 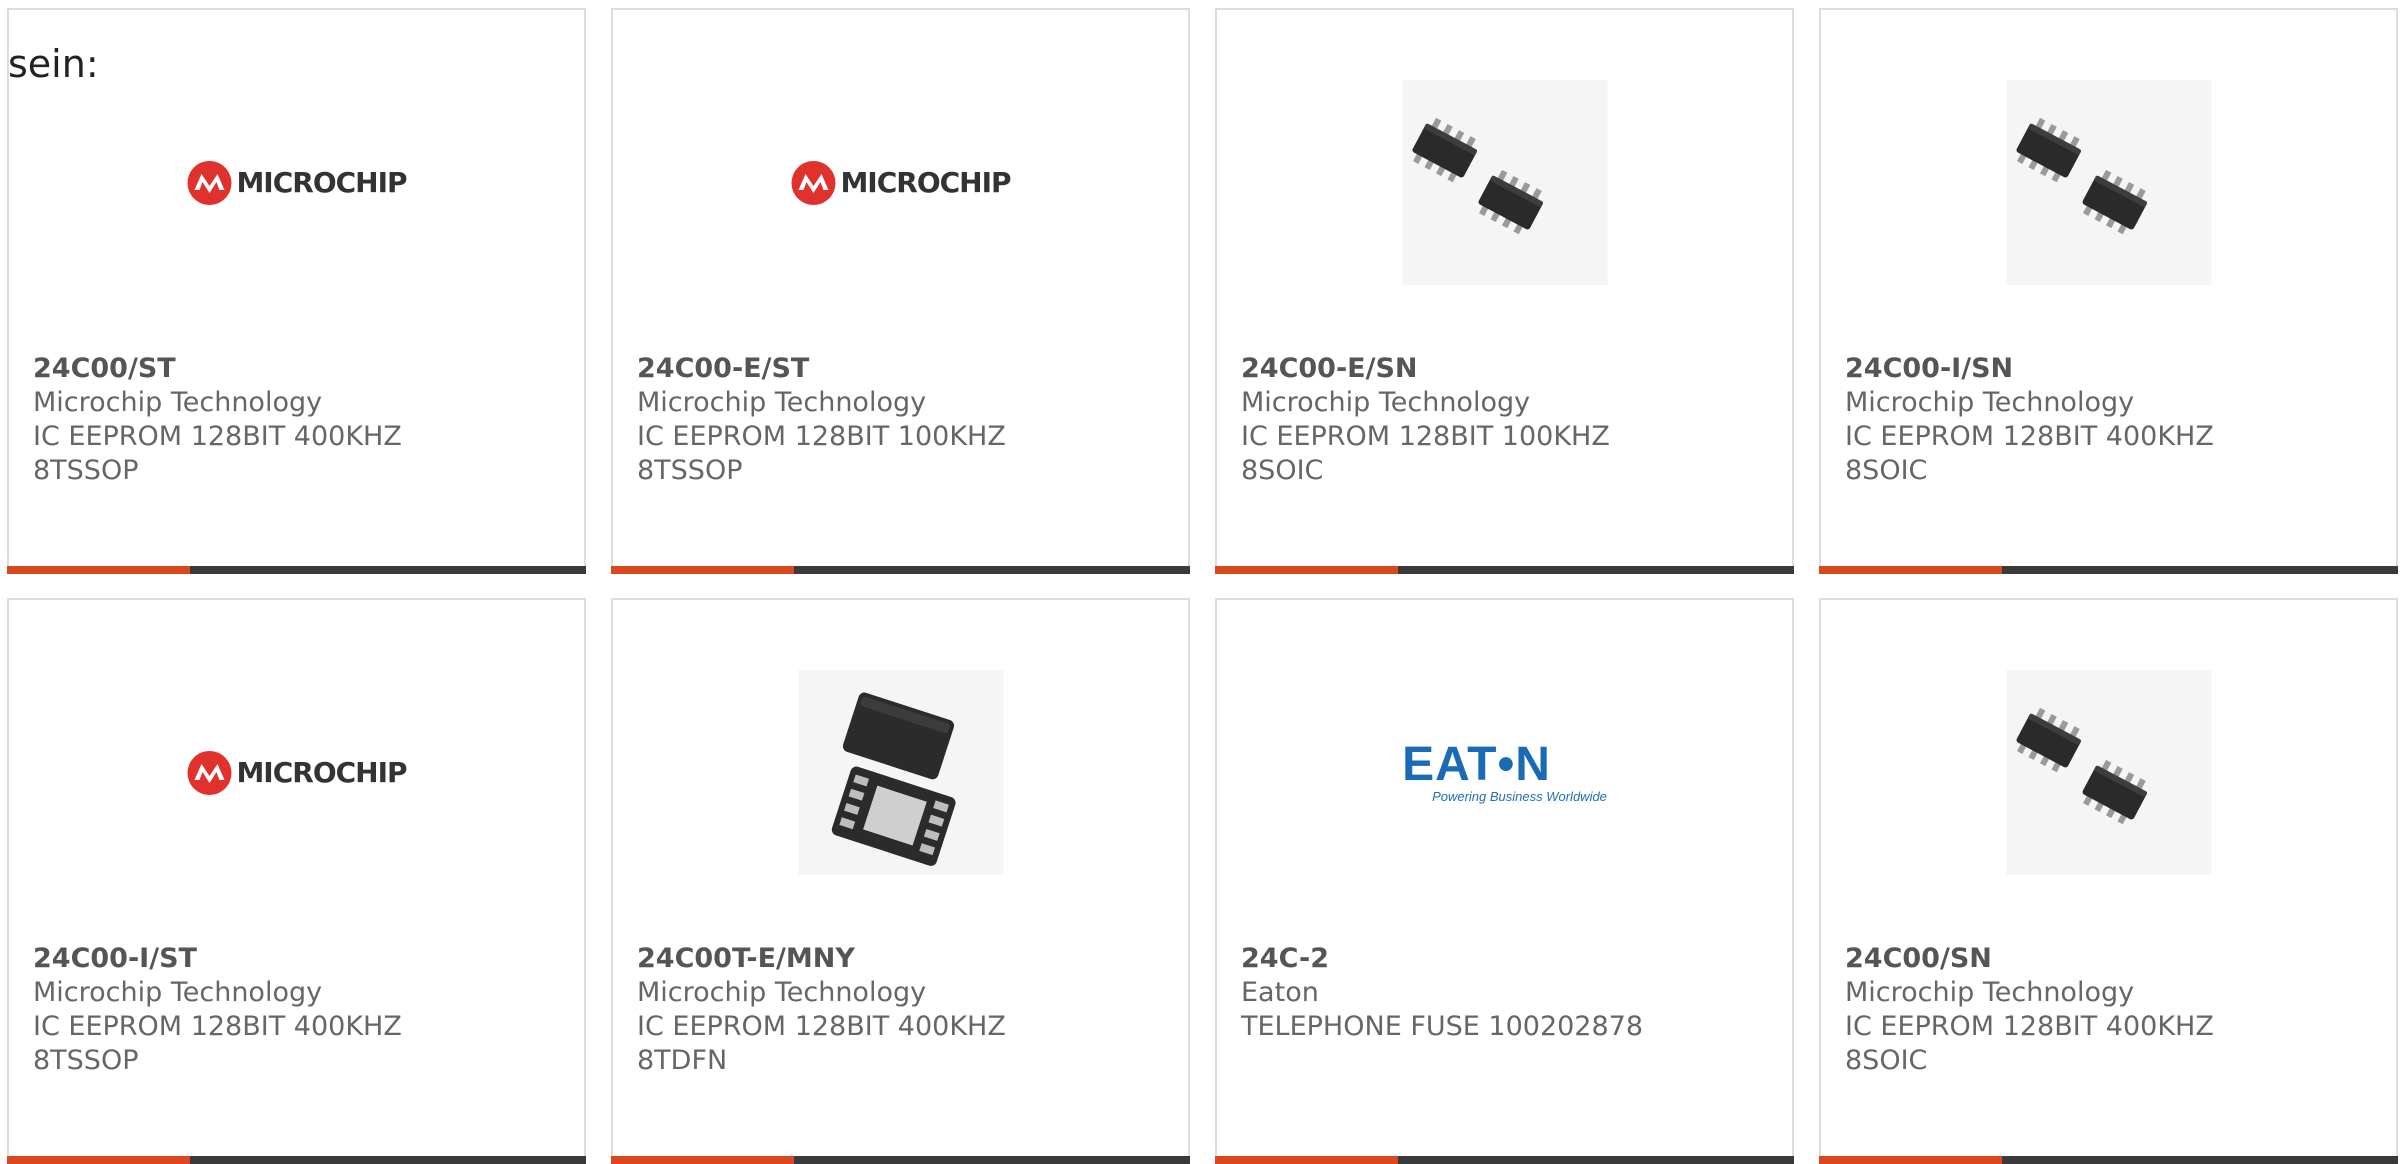 What do you see at coordinates (1442, 1026) in the screenshot?
I see `product-description: TELEPHONE FUSE 100202878` at bounding box center [1442, 1026].